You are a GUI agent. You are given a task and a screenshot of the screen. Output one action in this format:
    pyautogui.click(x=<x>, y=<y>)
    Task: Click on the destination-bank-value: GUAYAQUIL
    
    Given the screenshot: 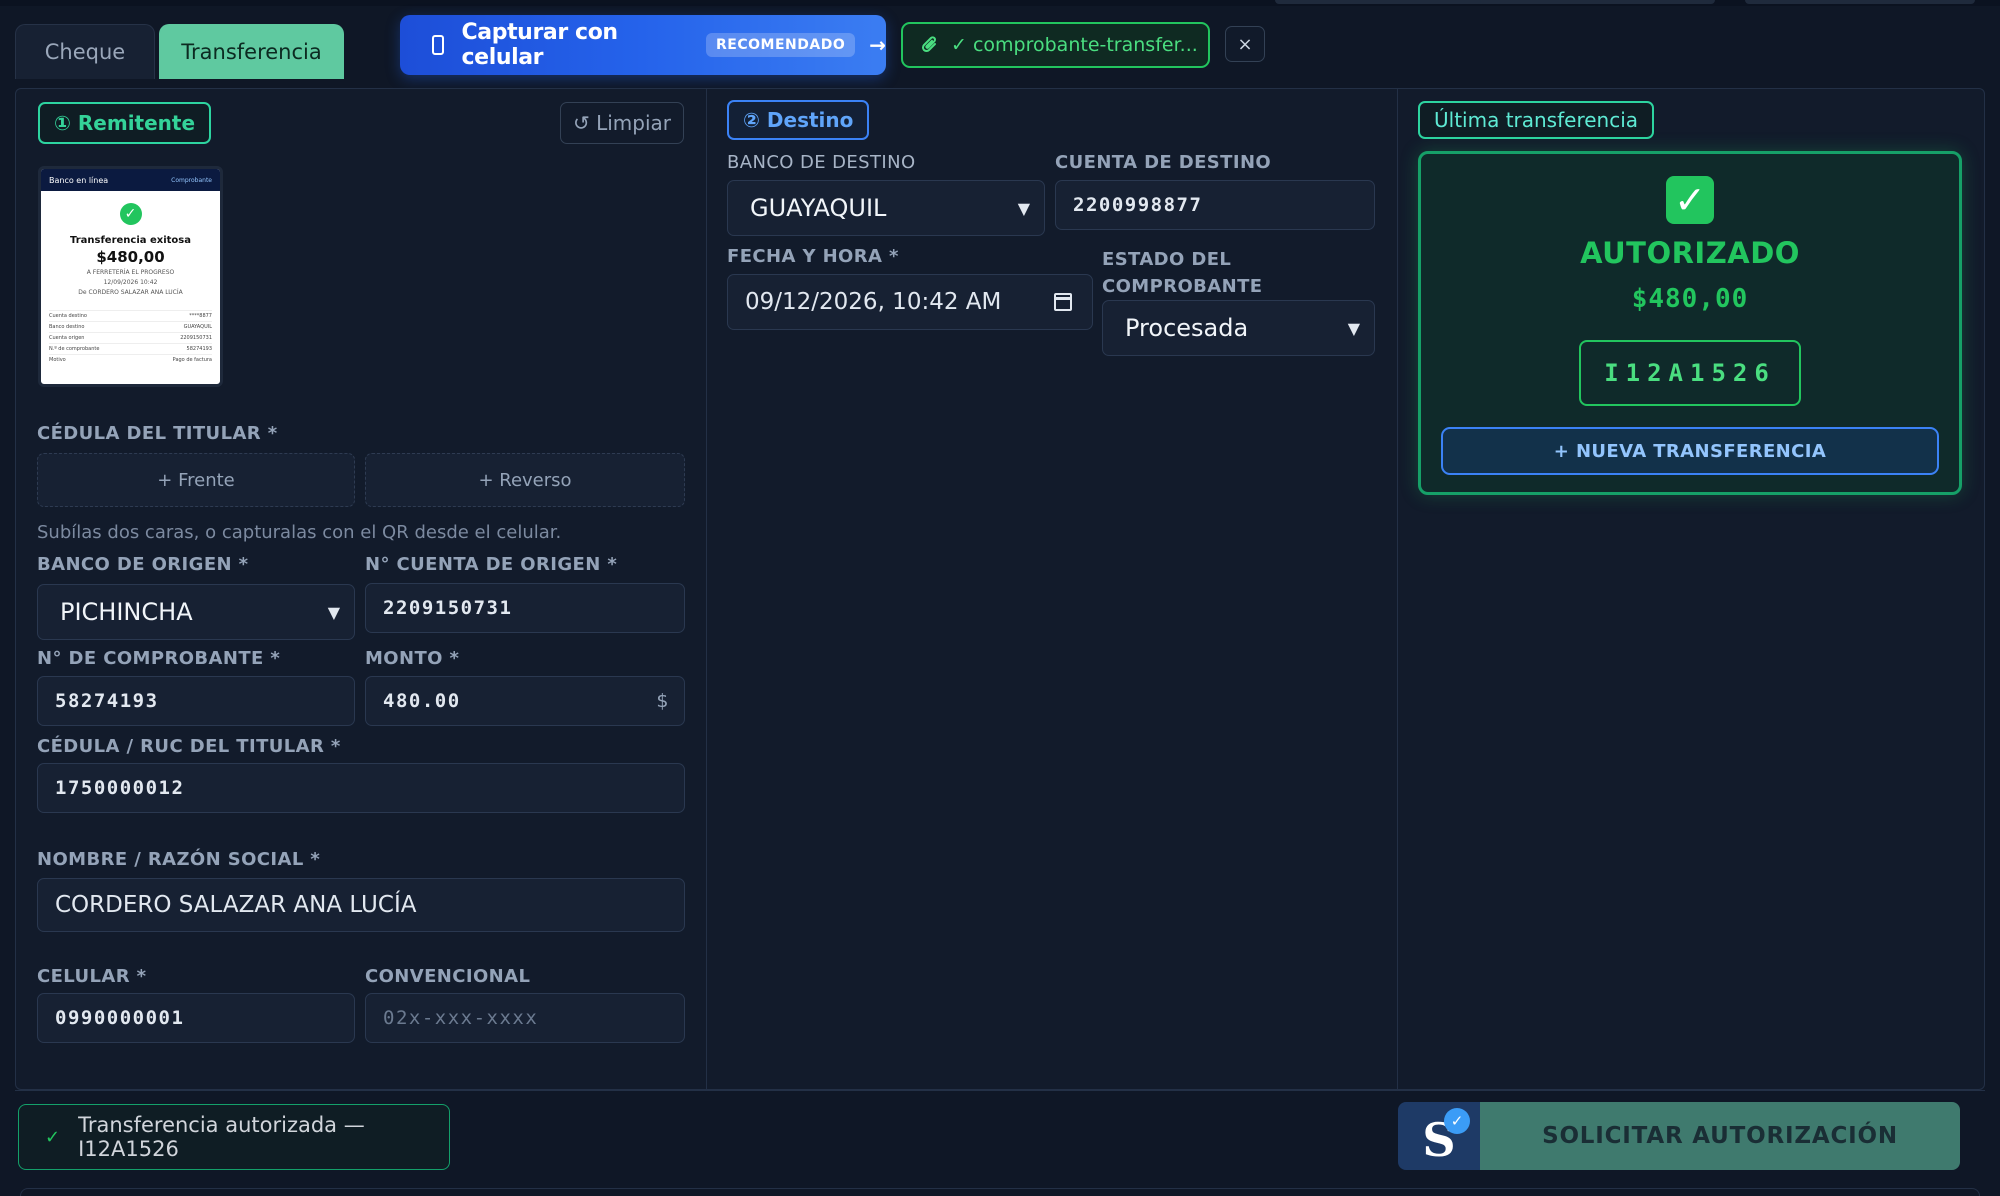 What is the action you would take?
    pyautogui.click(x=818, y=208)
    